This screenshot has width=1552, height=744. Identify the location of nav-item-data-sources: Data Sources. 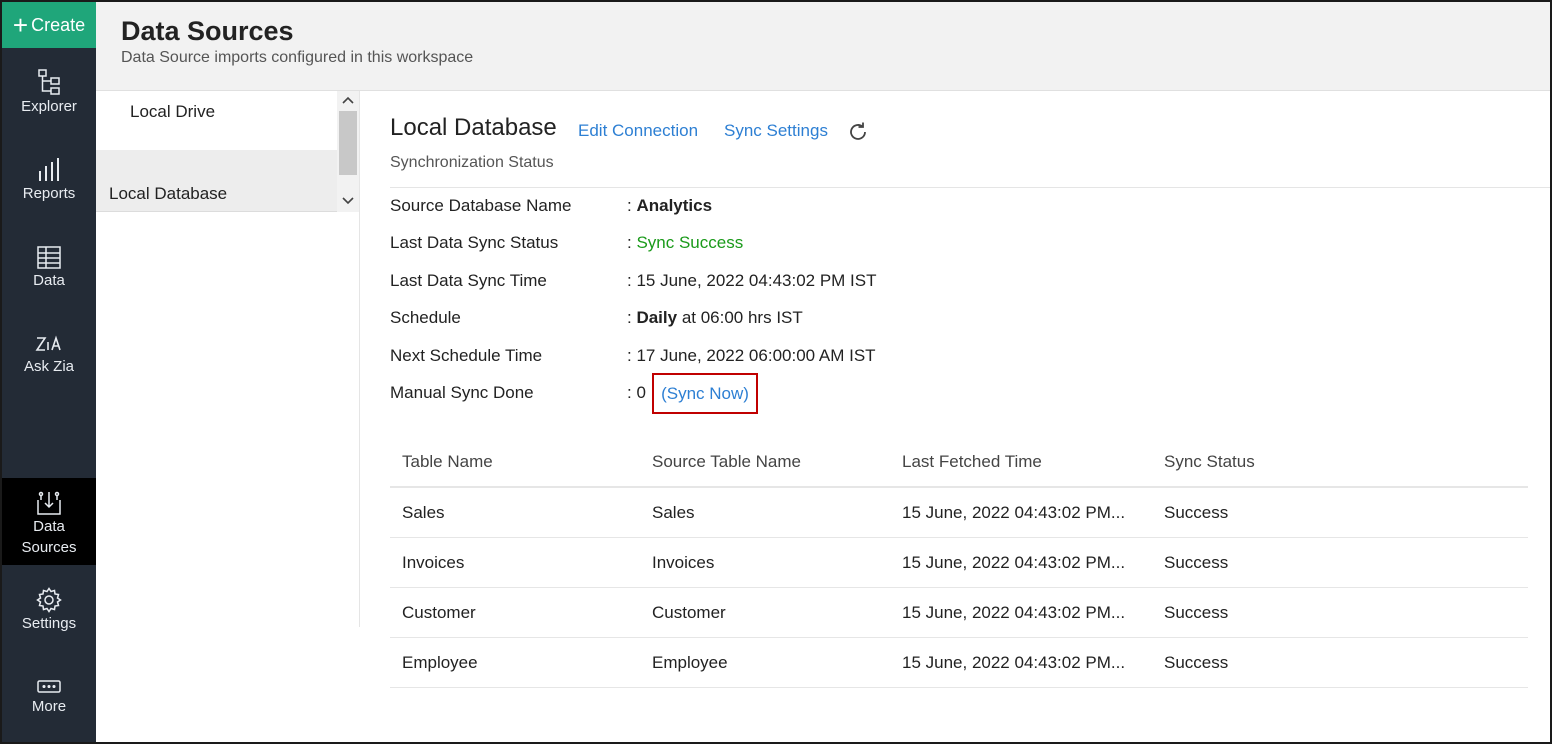
(49, 521).